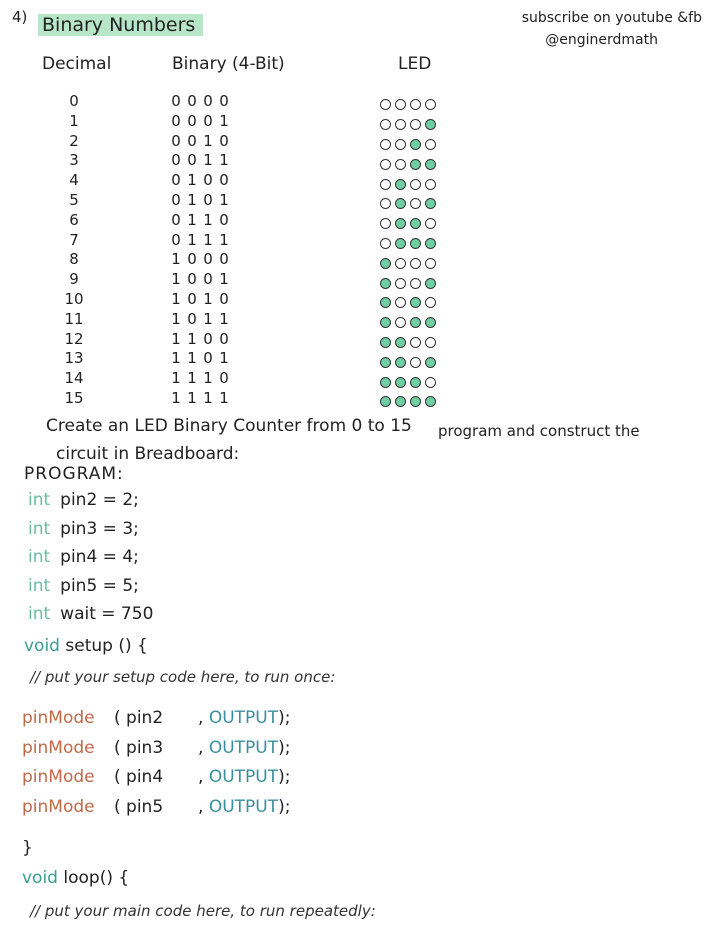 The image size is (720, 946). What do you see at coordinates (408, 253) in the screenshot?
I see `led-column` at bounding box center [408, 253].